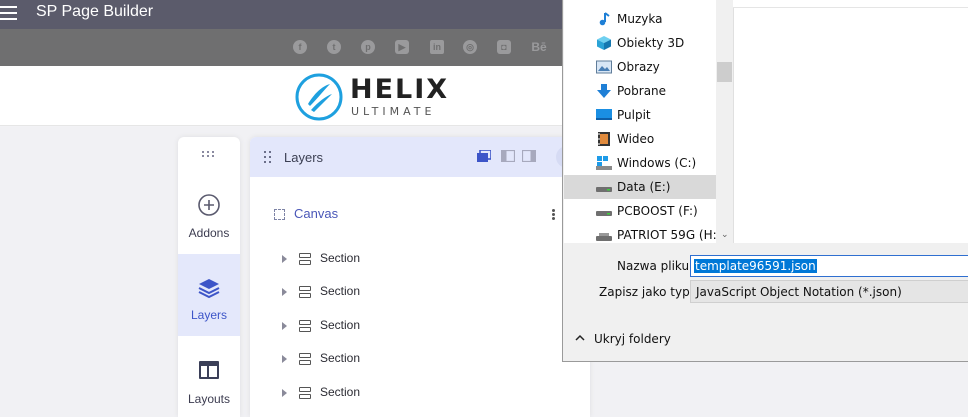  I want to click on tree-item-pulpit: Pulpit, so click(640, 115).